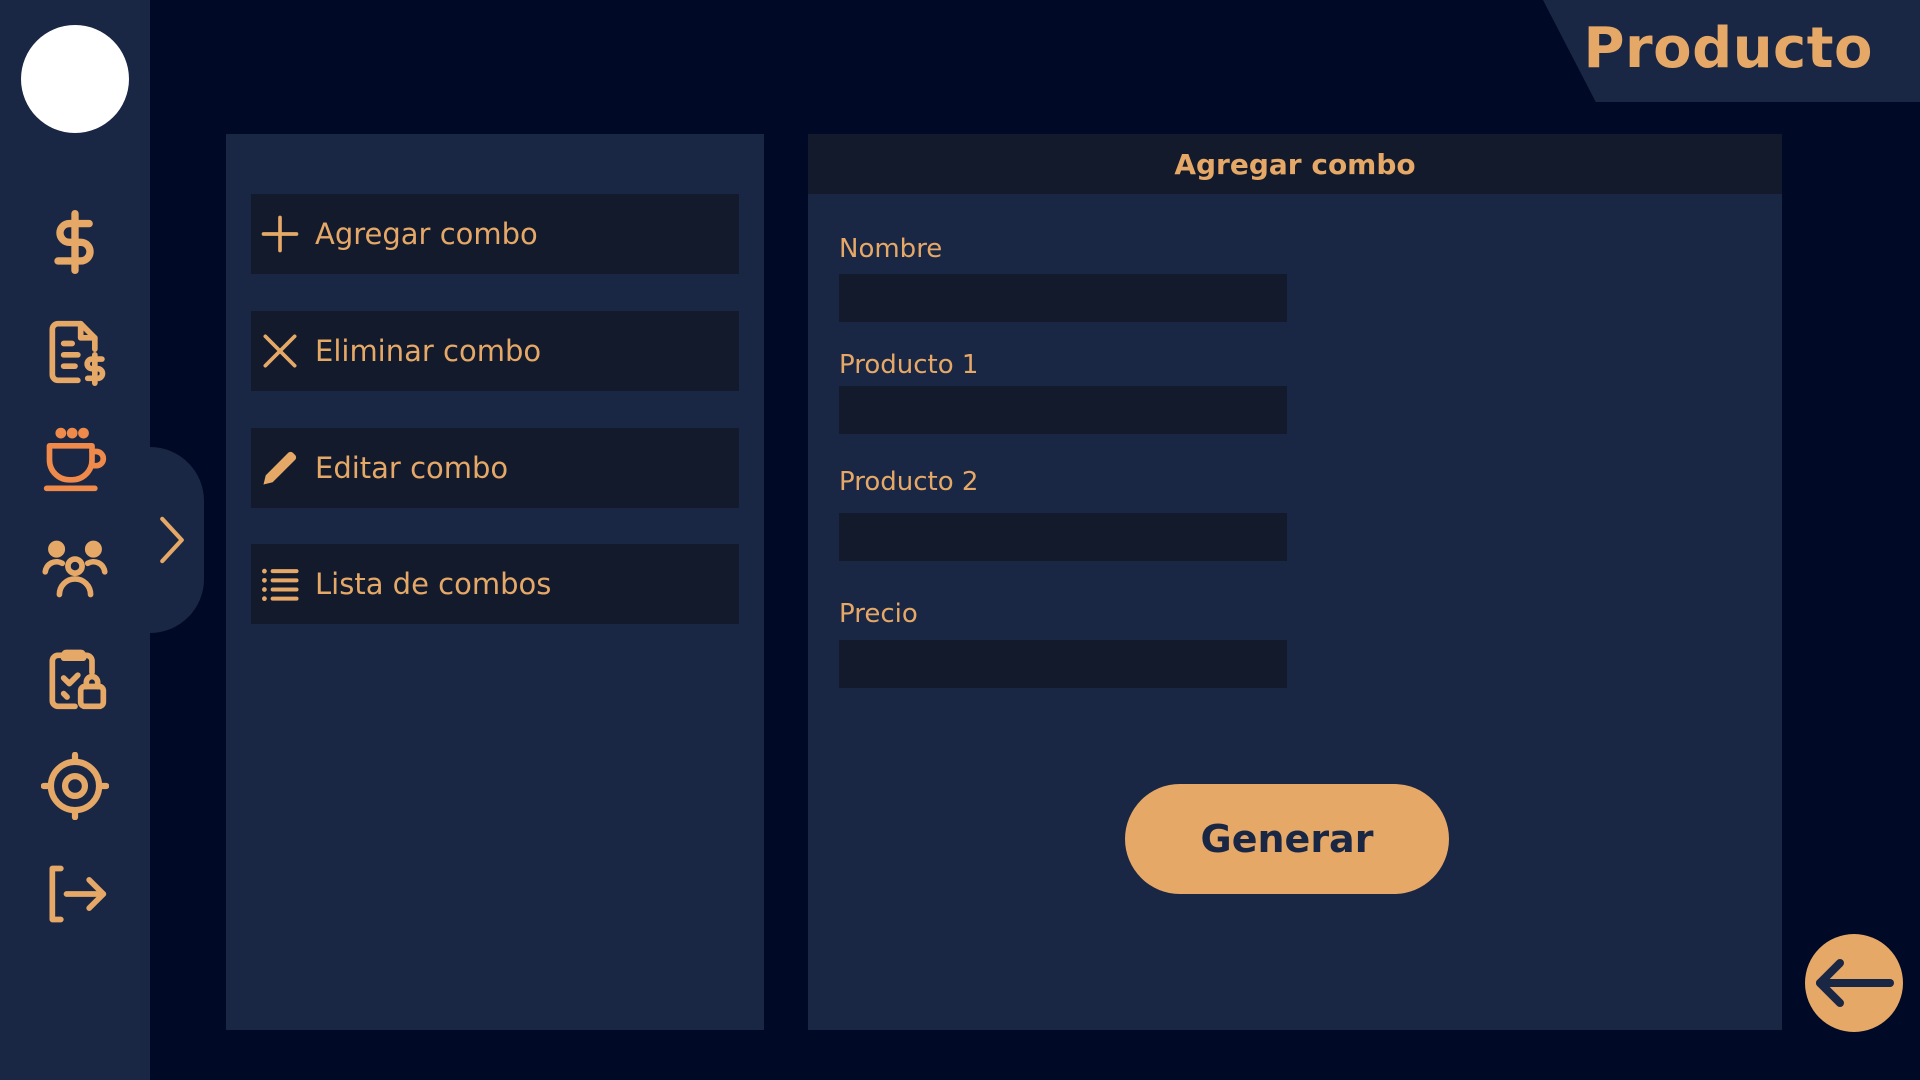 The width and height of the screenshot is (1920, 1080). Describe the element at coordinates (75, 352) in the screenshot. I see `invoice-icon` at that location.